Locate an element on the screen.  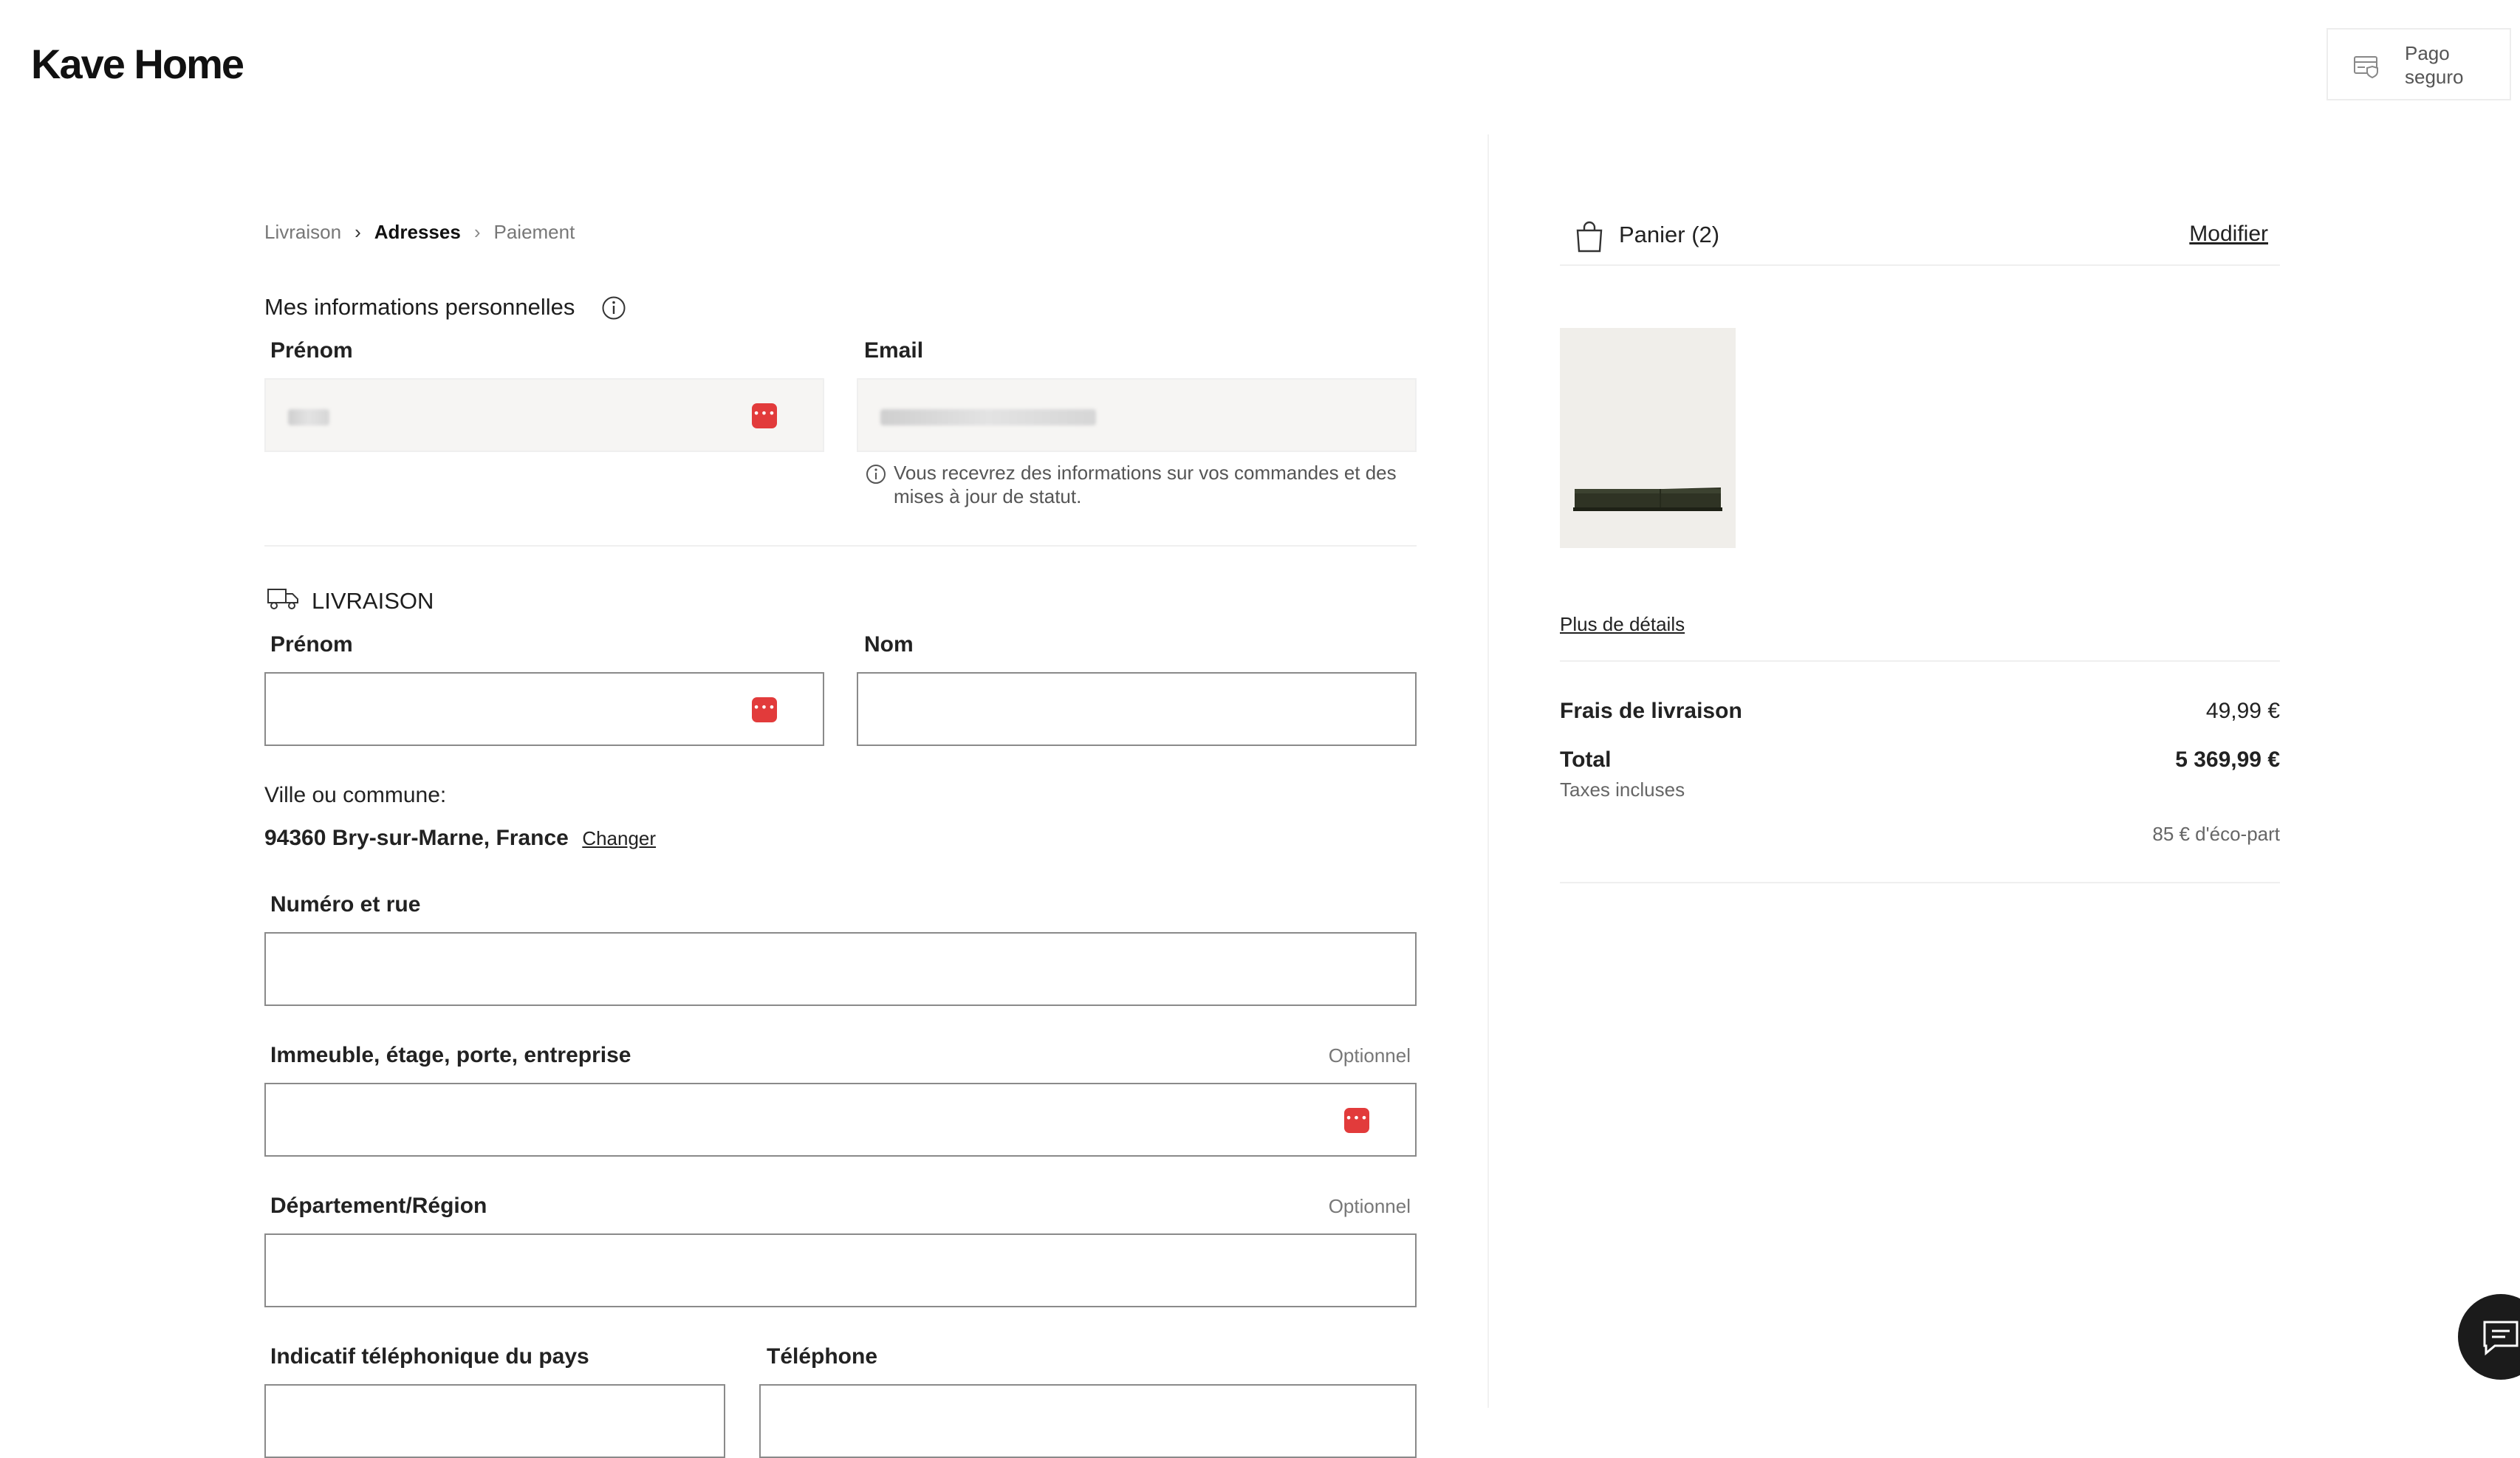
breadcrumb: Livraison › Adresses › Paiement is located at coordinates (419, 232).